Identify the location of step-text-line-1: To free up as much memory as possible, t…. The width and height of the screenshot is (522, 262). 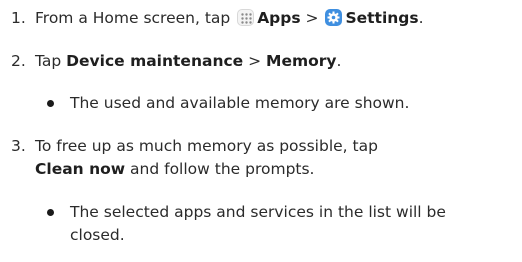
(206, 146).